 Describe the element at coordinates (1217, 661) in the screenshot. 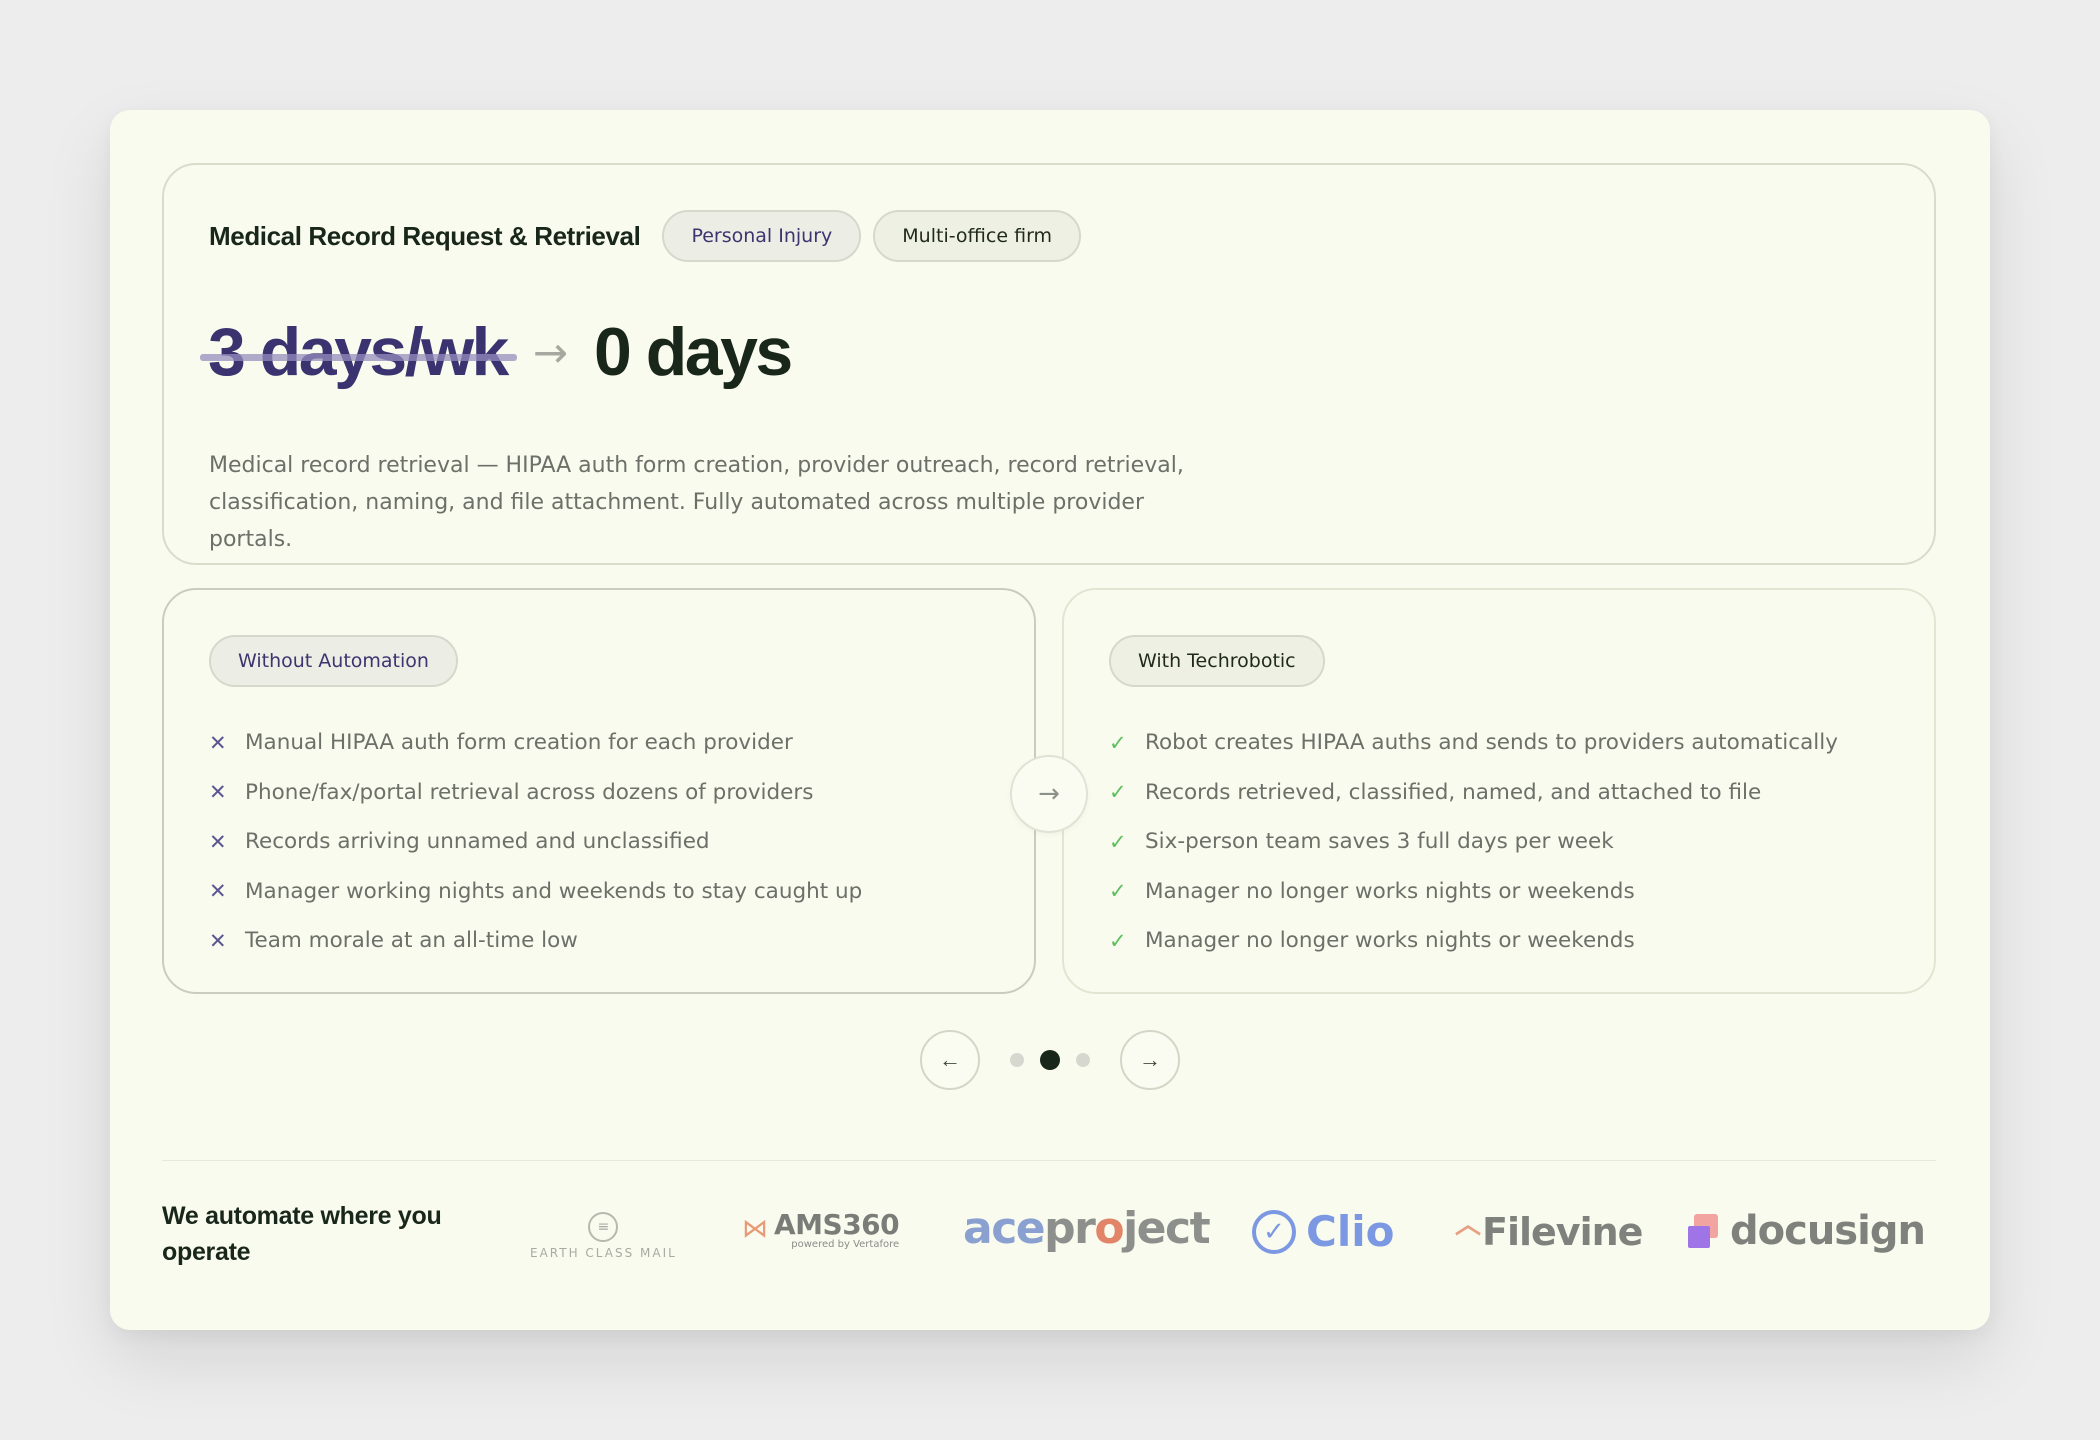

I see `with-techrobotic-label: With Techrobotic` at that location.